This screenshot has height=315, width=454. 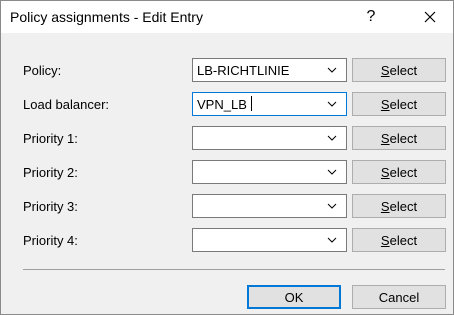 I want to click on policy-select-button: Select, so click(x=399, y=70).